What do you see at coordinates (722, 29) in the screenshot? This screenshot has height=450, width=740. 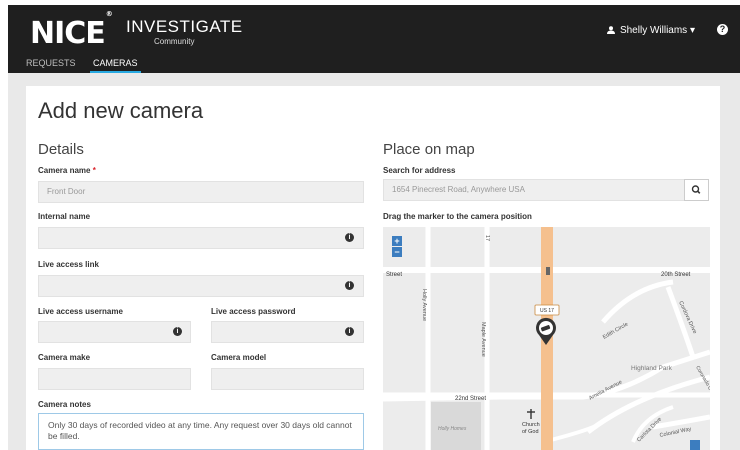 I see `help-icon: ?` at bounding box center [722, 29].